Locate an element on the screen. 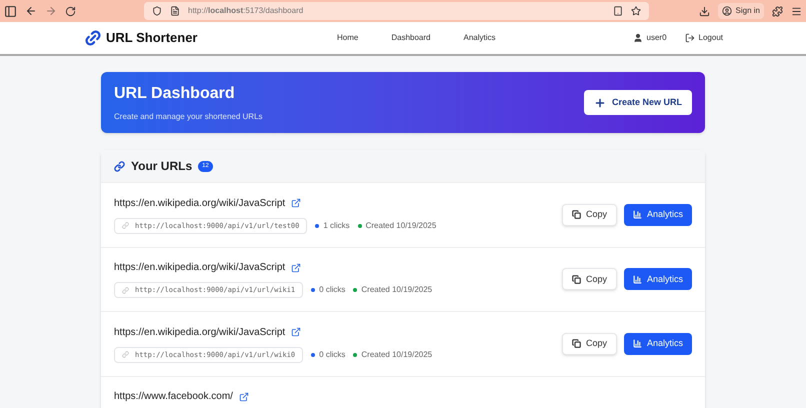  sidebar-icon is located at coordinates (10, 11).